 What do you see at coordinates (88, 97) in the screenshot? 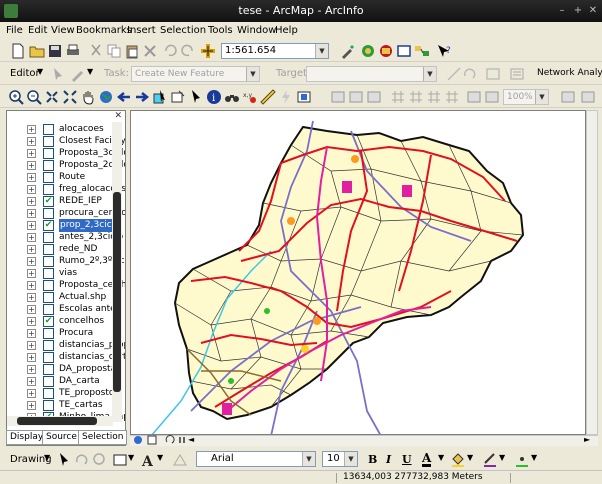
I see `pan-hand-icon` at bounding box center [88, 97].